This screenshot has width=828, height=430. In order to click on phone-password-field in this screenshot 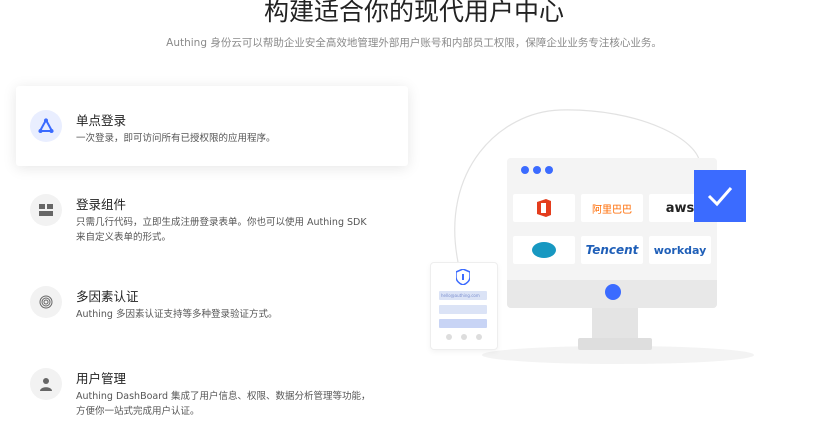, I will do `click(463, 309)`.